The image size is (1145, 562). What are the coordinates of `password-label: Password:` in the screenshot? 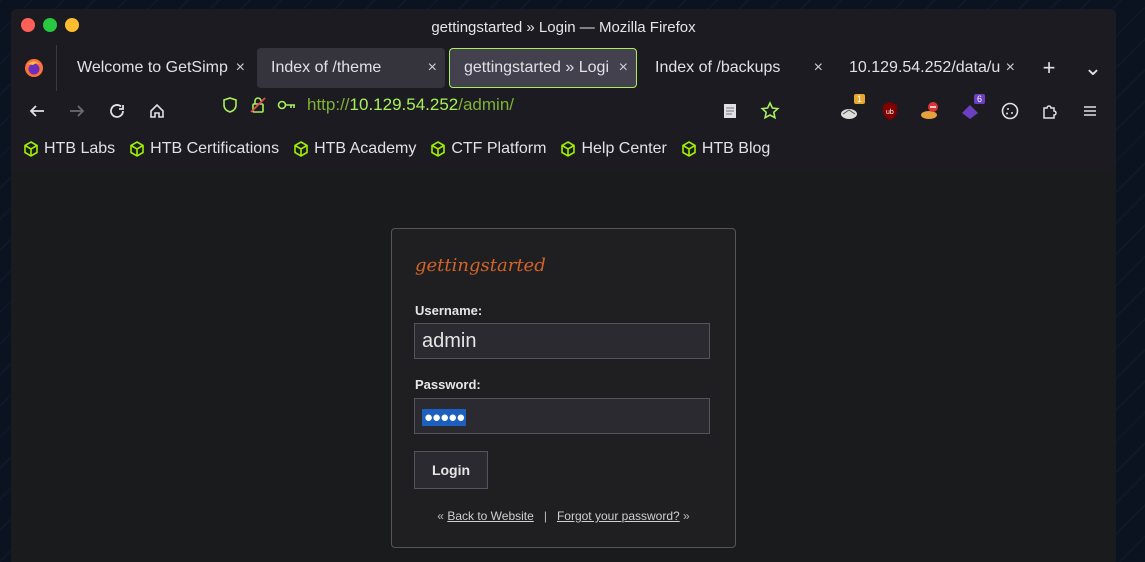 It's located at (448, 384).